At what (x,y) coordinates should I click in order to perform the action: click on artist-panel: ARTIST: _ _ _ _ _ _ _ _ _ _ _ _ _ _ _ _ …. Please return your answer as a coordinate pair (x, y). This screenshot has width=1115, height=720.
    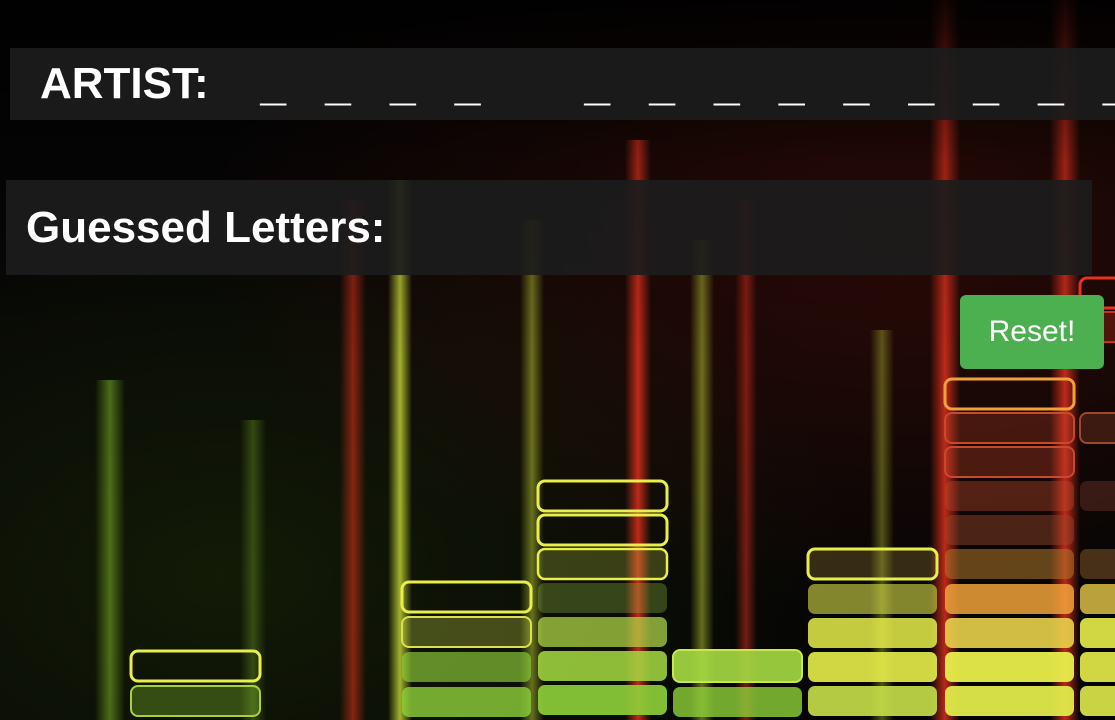
    Looking at the image, I should click on (562, 84).